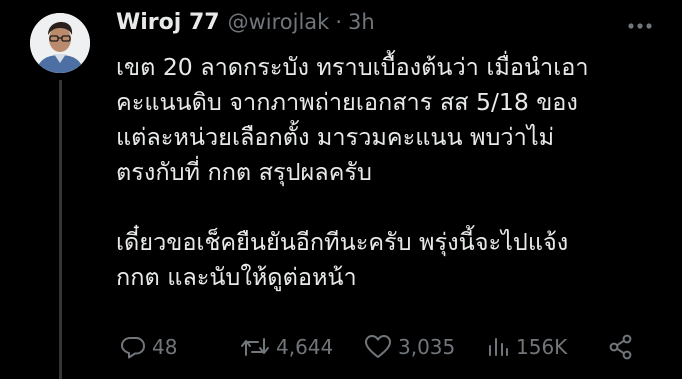 Image resolution: width=682 pixels, height=379 pixels. Describe the element at coordinates (148, 347) in the screenshot. I see `reply-button: 48` at that location.